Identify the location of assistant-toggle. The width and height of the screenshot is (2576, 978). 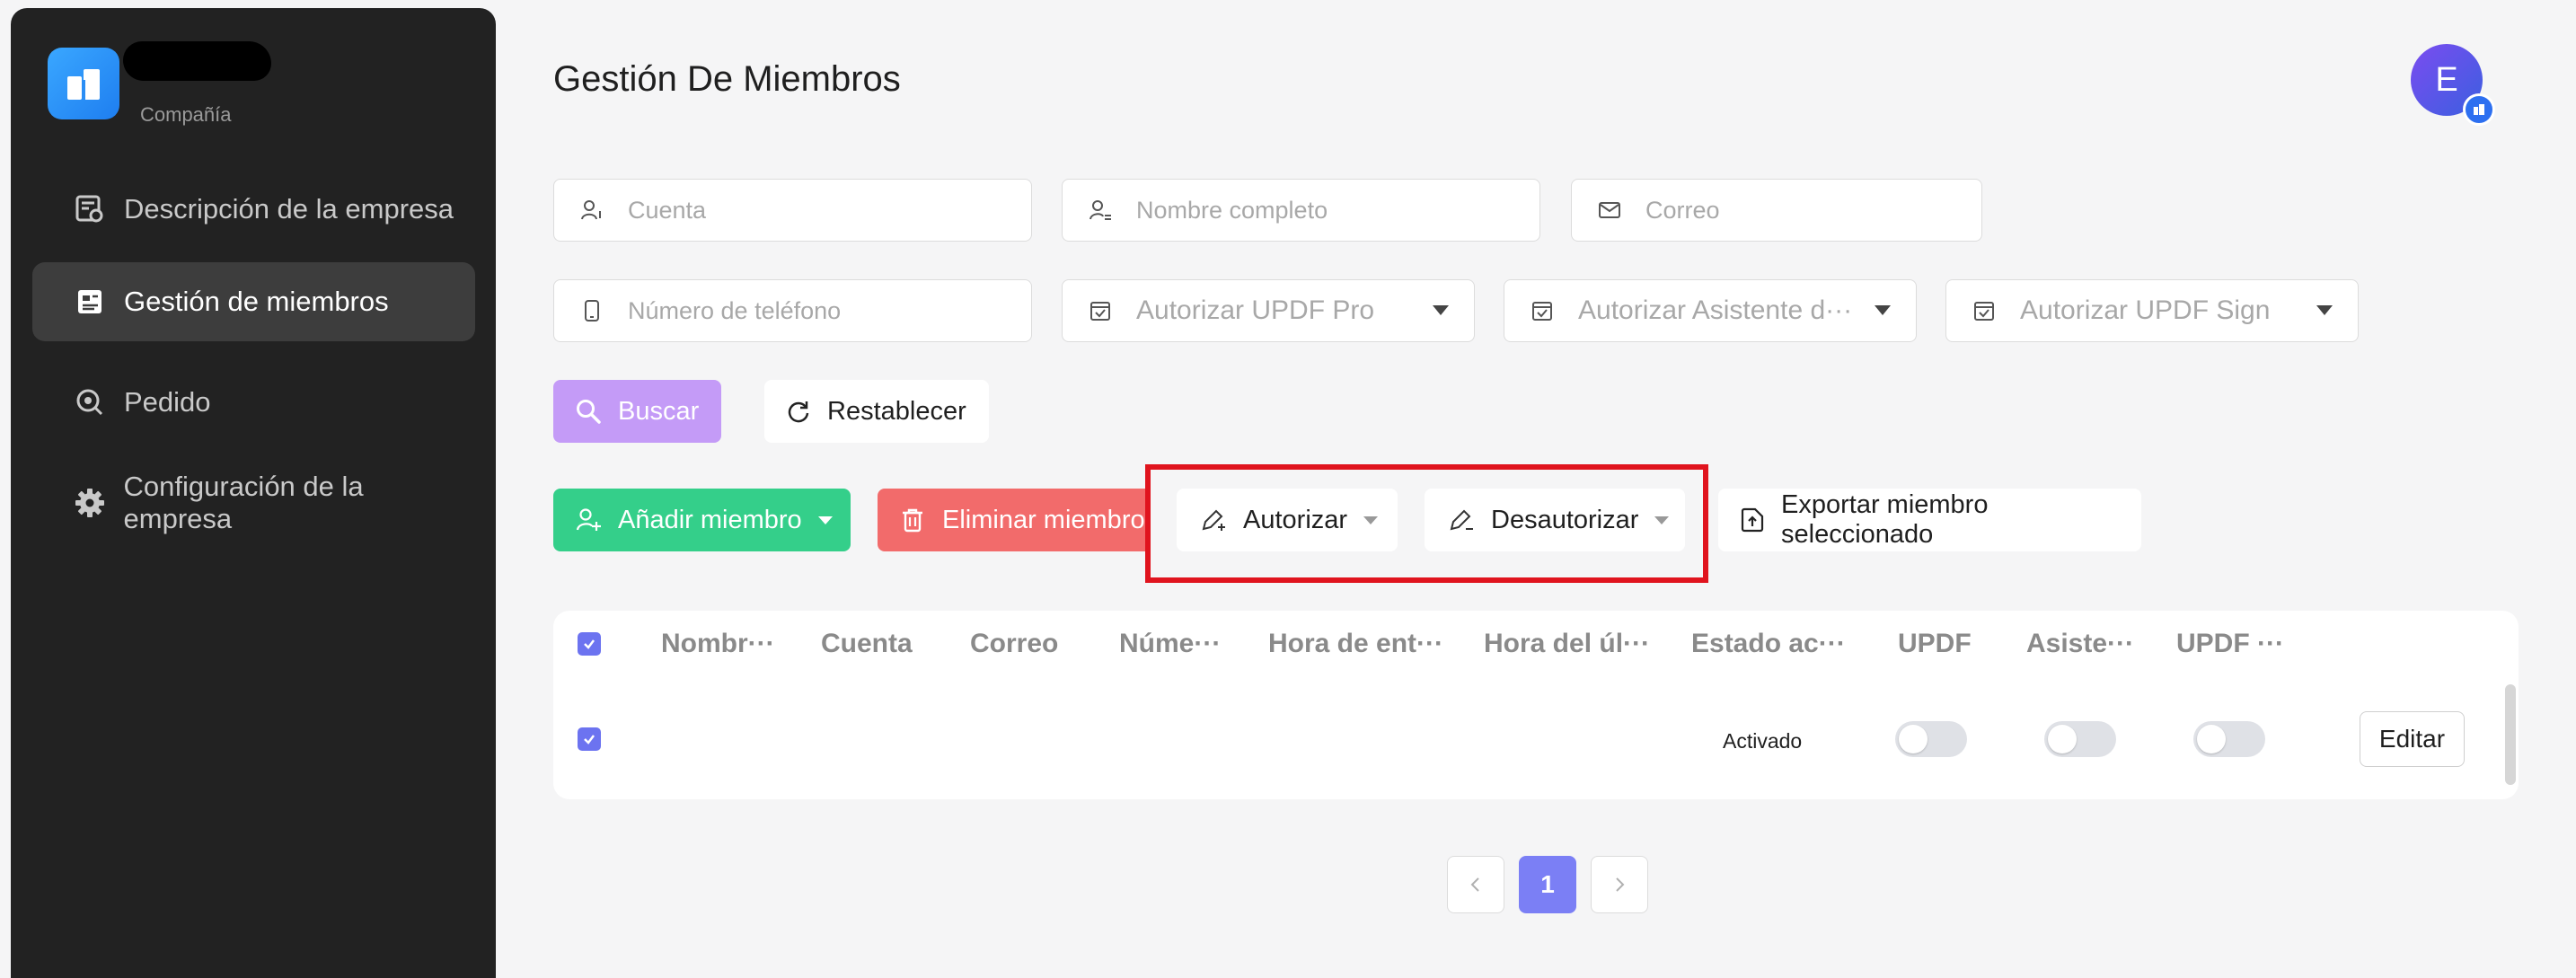
(2080, 739).